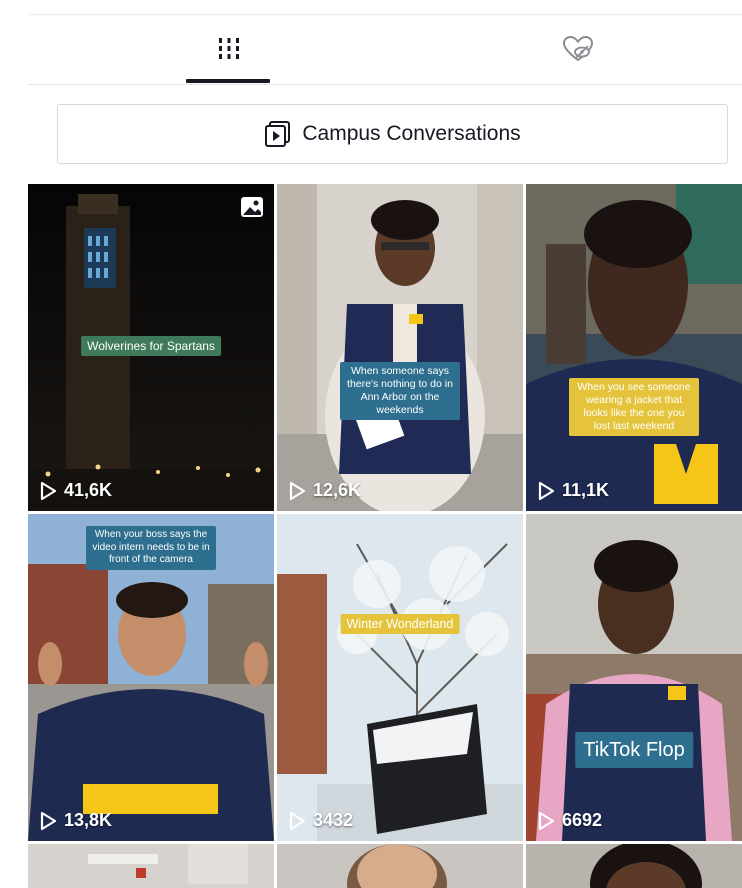 This screenshot has height=888, width=742. I want to click on view-count-label: 13,8K, so click(88, 820).